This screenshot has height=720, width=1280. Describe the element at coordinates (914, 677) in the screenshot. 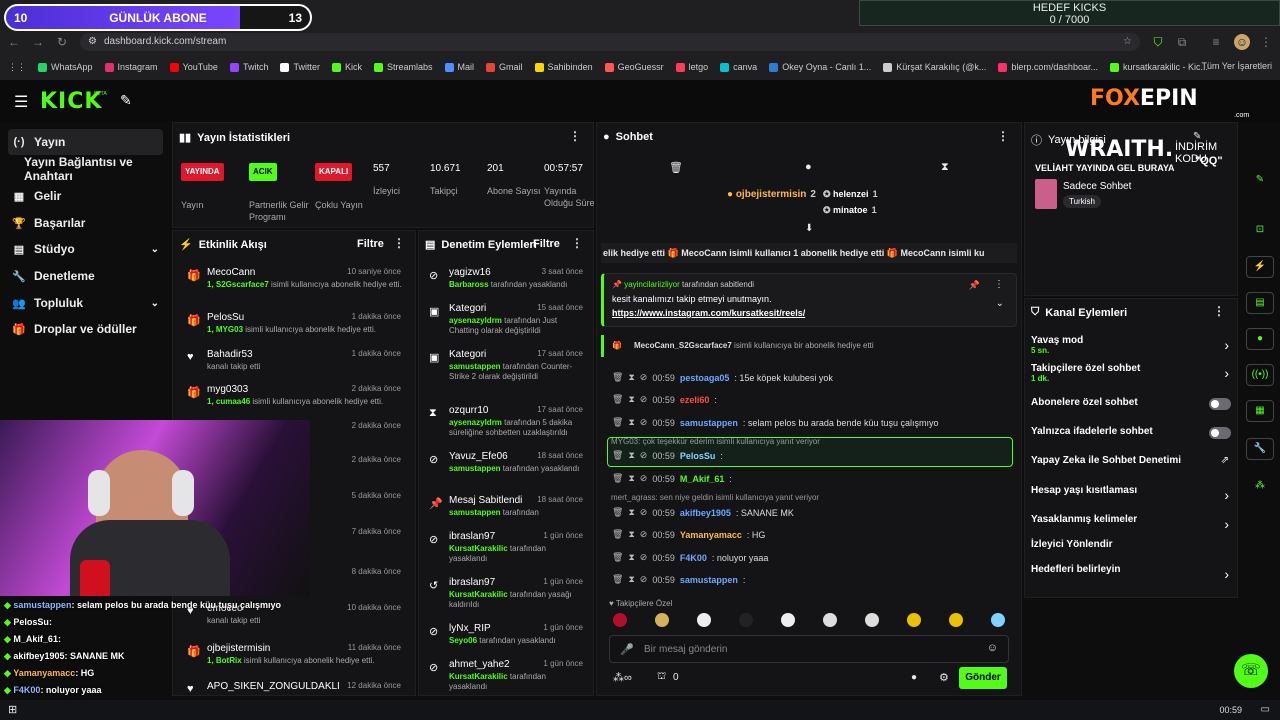

I see `chat-settings-bubble-icon: ●` at that location.